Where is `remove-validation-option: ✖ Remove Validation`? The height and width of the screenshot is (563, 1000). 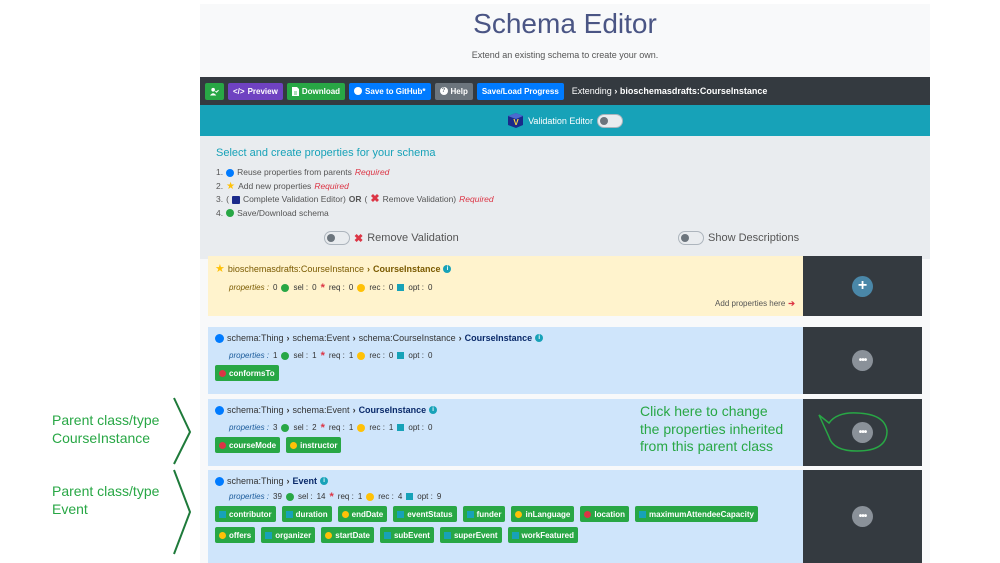
remove-validation-option: ✖ Remove Validation is located at coordinates (391, 238).